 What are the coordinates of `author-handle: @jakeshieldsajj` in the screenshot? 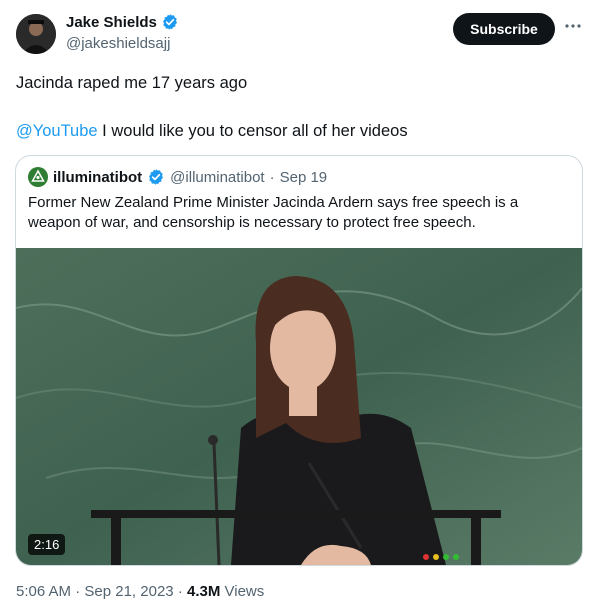 It's located at (118, 43).